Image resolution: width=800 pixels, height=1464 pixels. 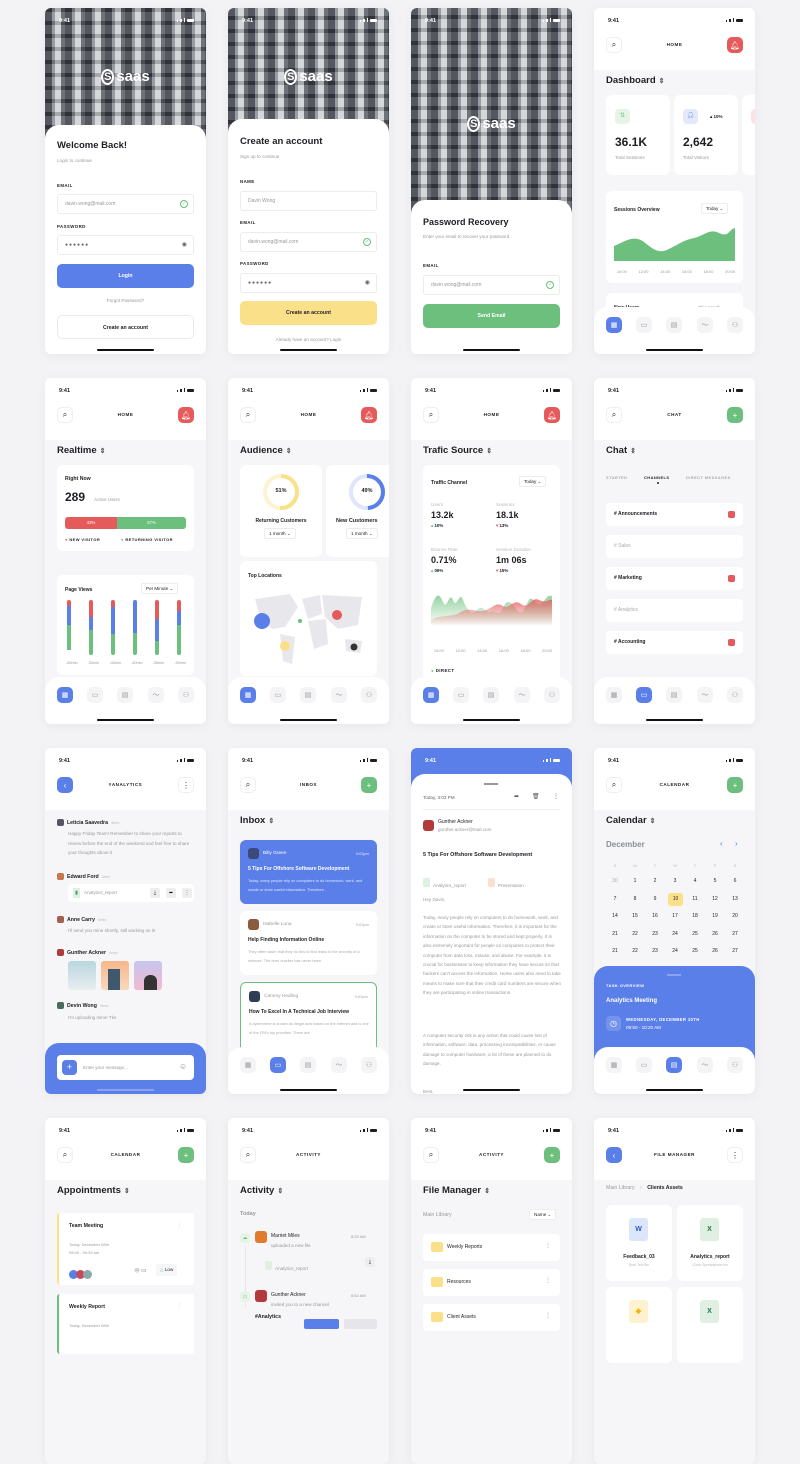 What do you see at coordinates (125, 300) in the screenshot?
I see `forgot-password-link: Forgot Password?` at bounding box center [125, 300].